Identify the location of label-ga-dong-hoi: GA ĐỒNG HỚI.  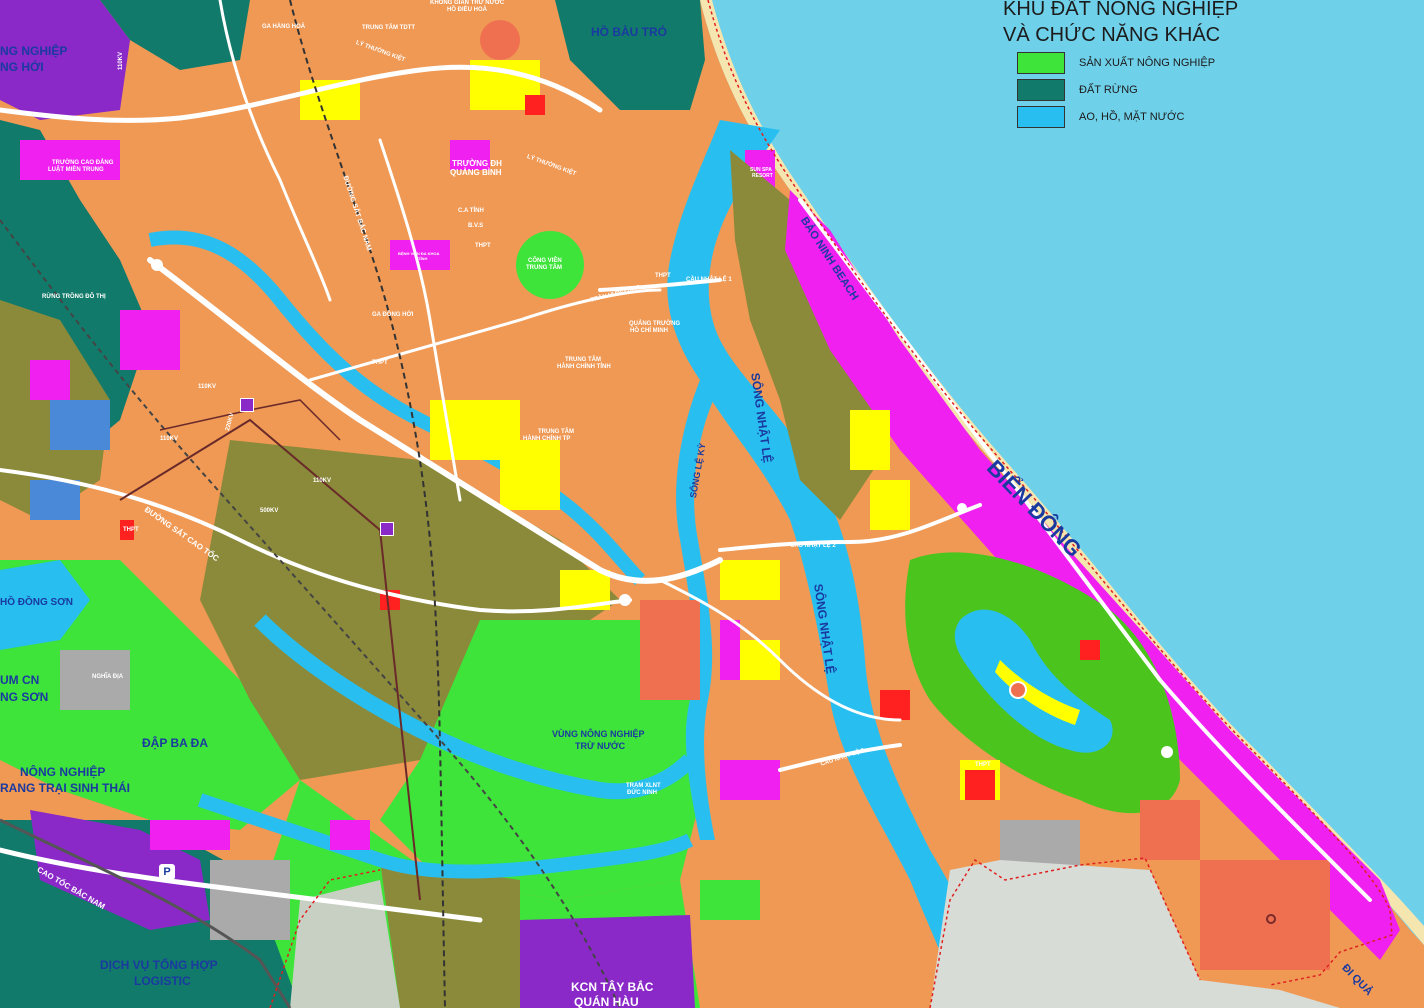
(393, 315).